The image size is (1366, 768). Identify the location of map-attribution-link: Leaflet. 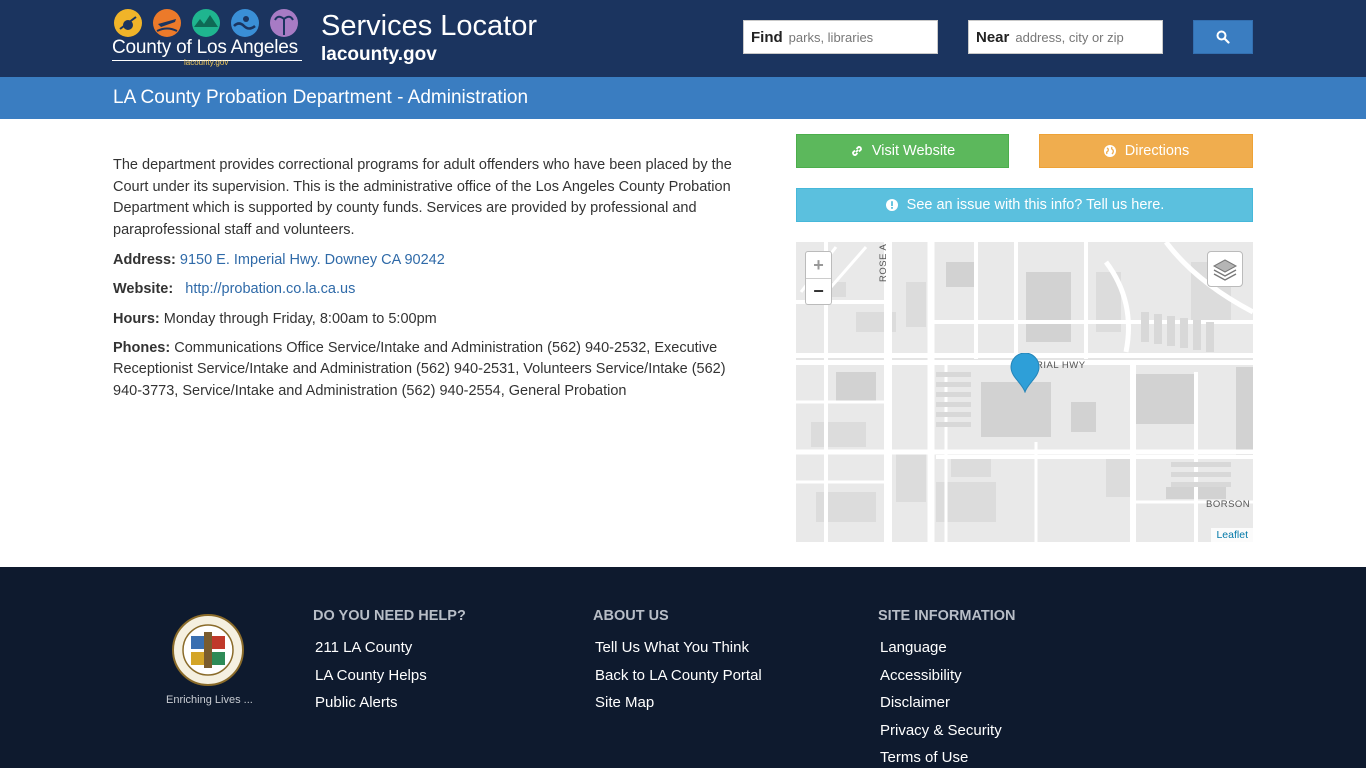
(1232, 535).